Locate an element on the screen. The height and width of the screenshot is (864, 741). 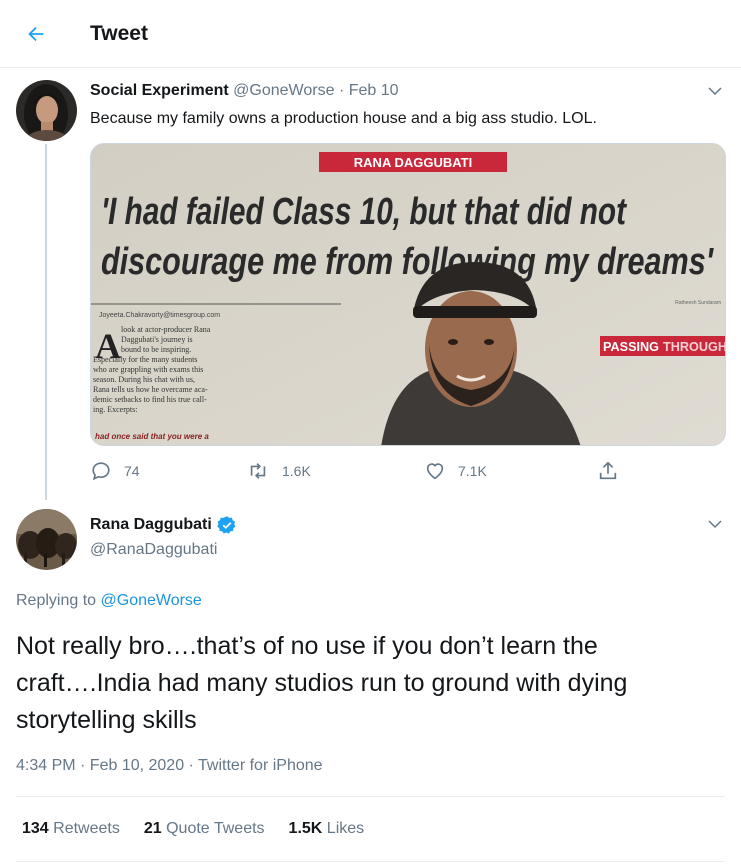
svg-text:Especially for the many studen: Especially for the many students is located at coordinates (145, 359).